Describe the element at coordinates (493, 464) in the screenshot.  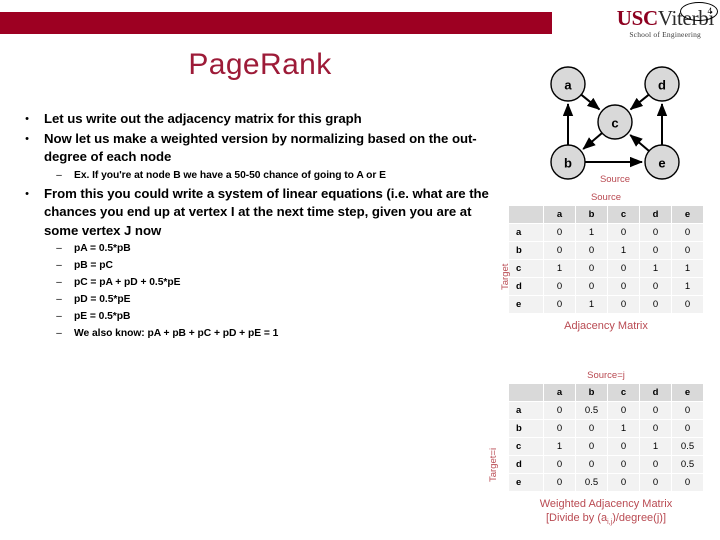
I see `matrix2-target-label: Target=i` at that location.